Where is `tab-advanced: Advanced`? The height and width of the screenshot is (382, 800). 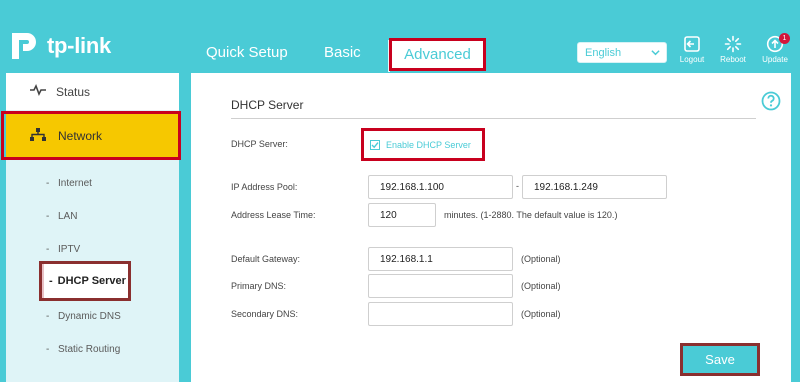 tab-advanced: Advanced is located at coordinates (437, 54).